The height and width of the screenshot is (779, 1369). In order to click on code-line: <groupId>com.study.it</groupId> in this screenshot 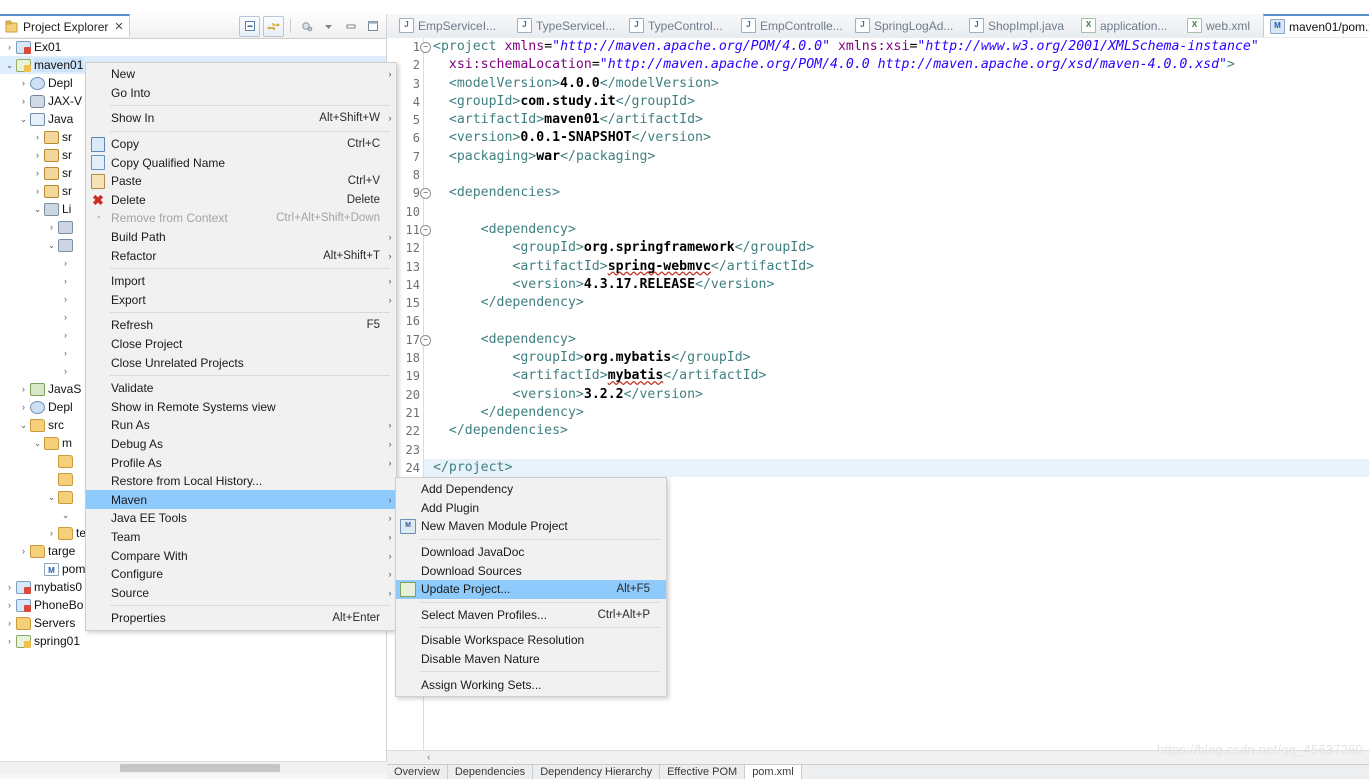, I will do `click(901, 102)`.